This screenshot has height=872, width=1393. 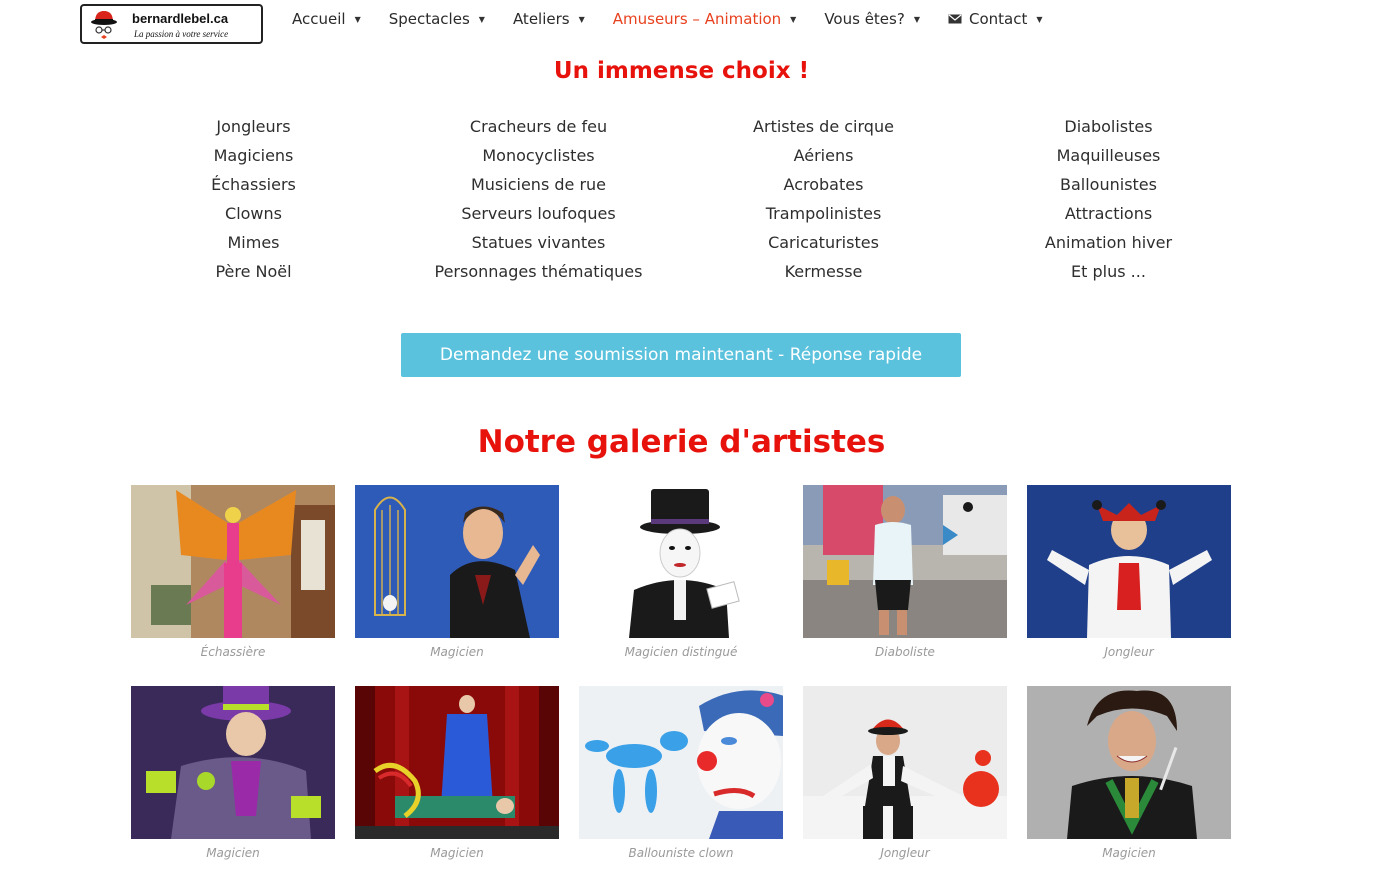 I want to click on gallery-photo-diabolo-player, so click(x=905, y=561).